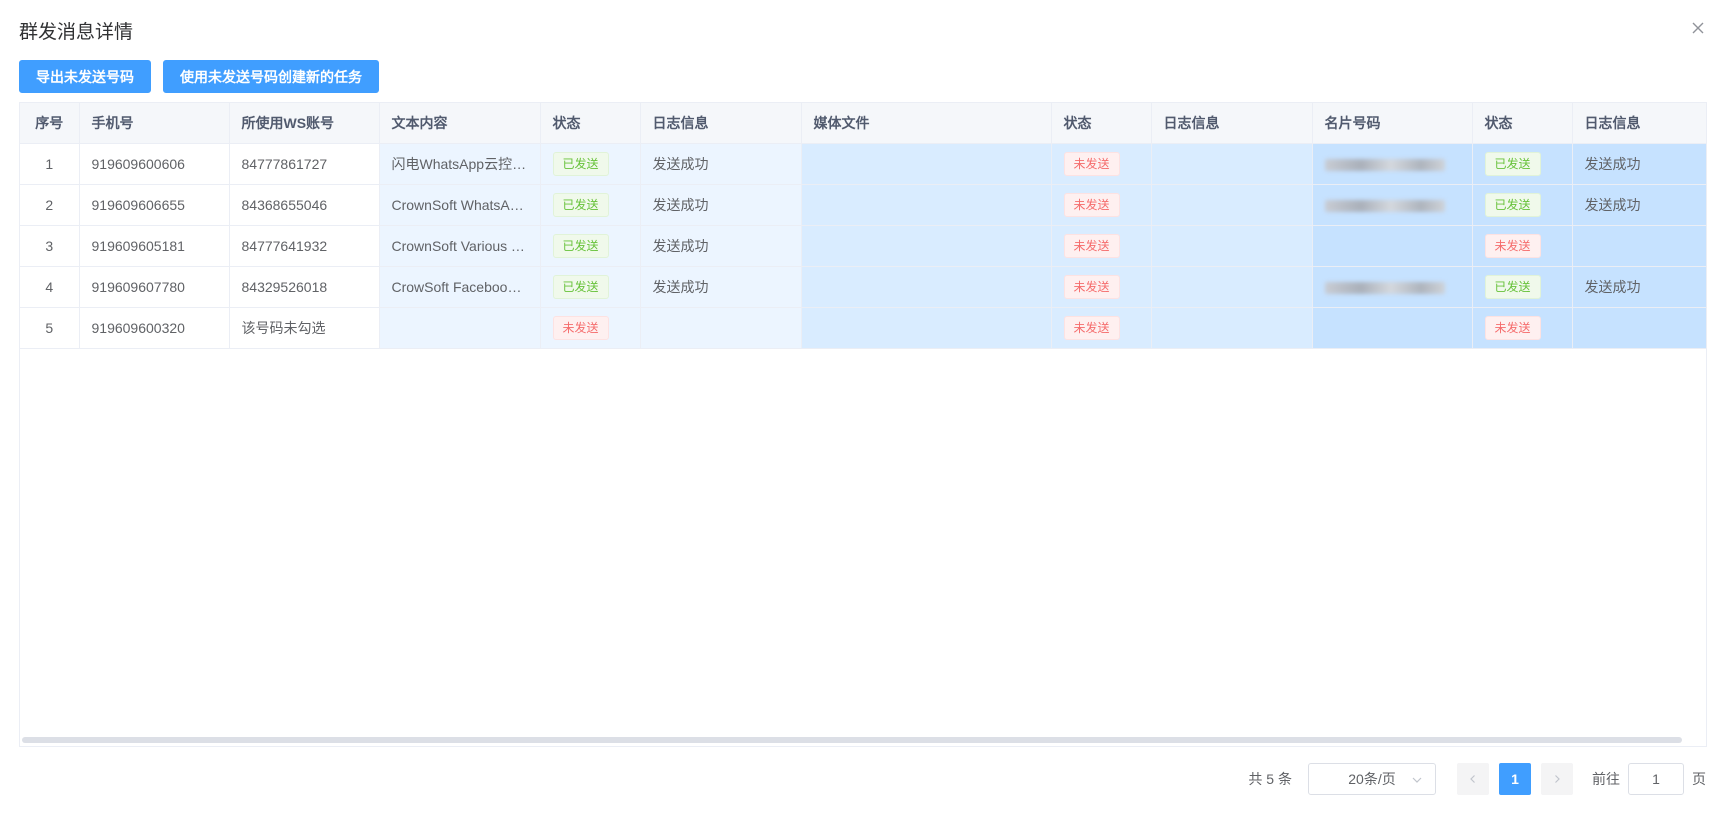 The image size is (1725, 816). I want to click on cell-phone: 919609605181, so click(154, 246).